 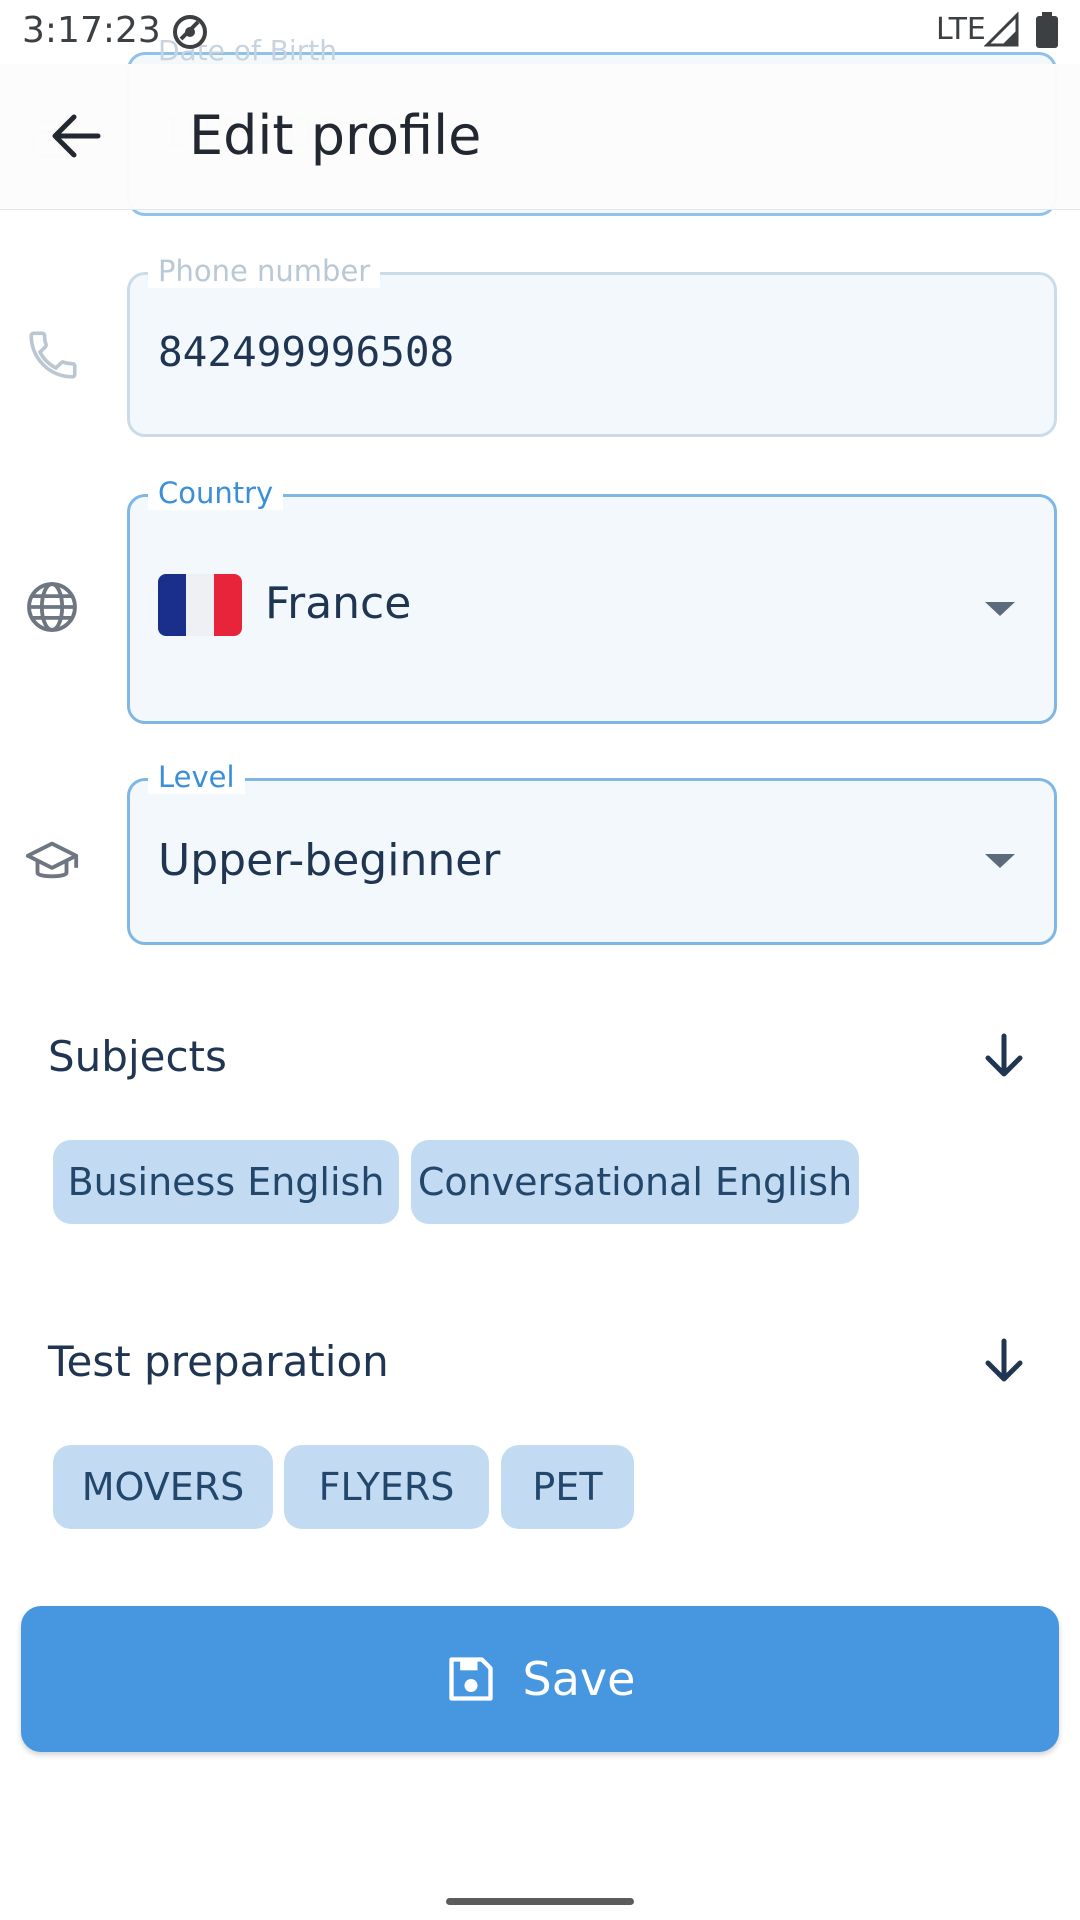 I want to click on test-preparation-title: Test preparation, so click(x=218, y=1361).